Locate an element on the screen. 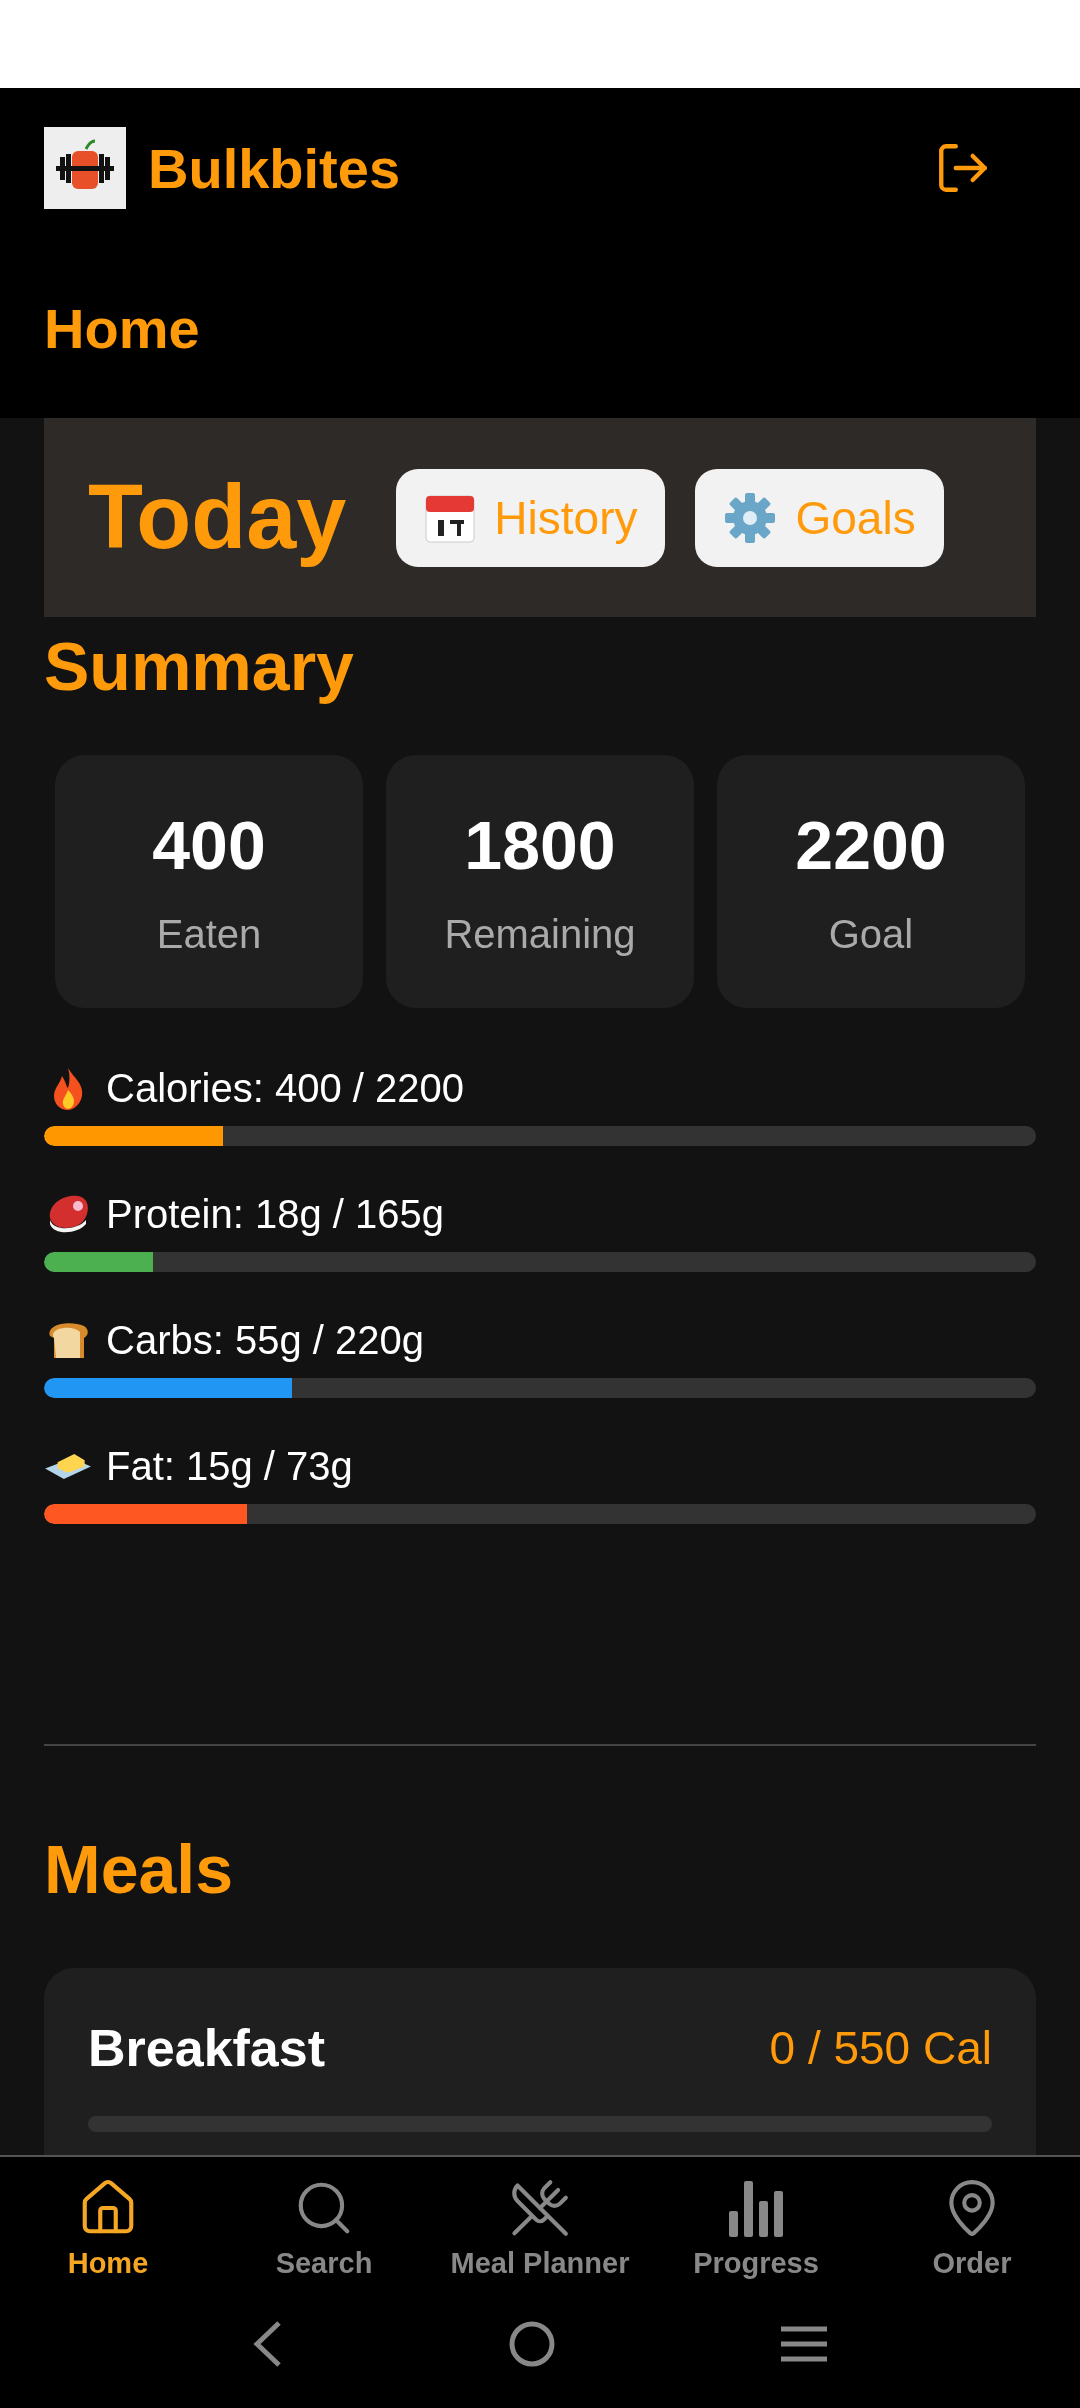 The width and height of the screenshot is (1080, 2408). meals-heading: Meals is located at coordinates (139, 1869).